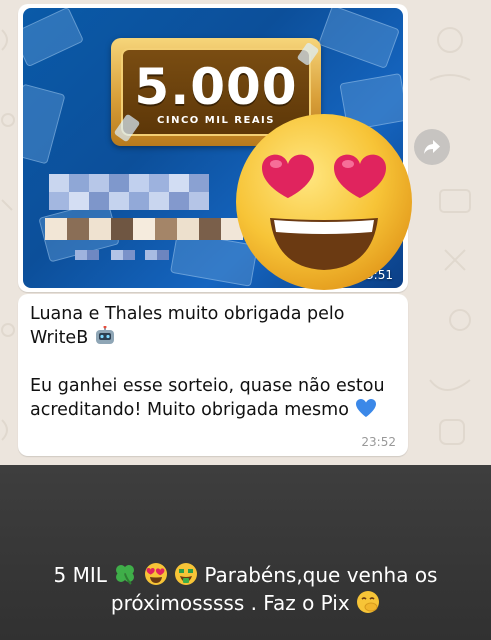 The image size is (491, 640). Describe the element at coordinates (207, 386) in the screenshot. I see `message-line-text: Eu ganhei esse sorteio, quase não estou` at that location.